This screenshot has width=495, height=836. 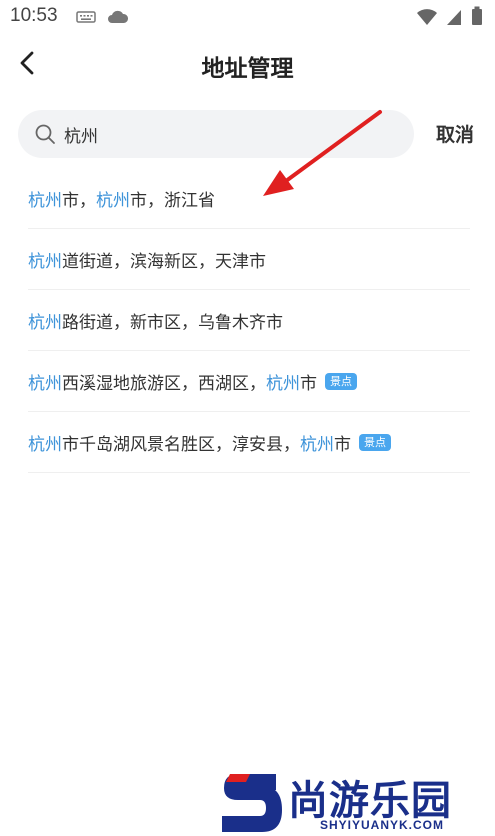 I want to click on list-item: 杭州 路街道，新市区，乌鲁木齐市, so click(x=249, y=320).